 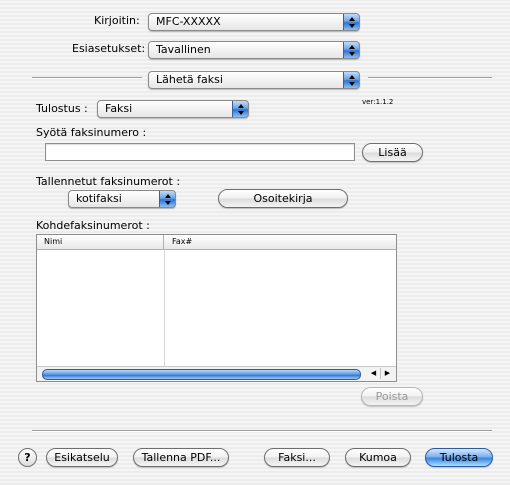 I want to click on column-header-name: Nimi, so click(x=100, y=242).